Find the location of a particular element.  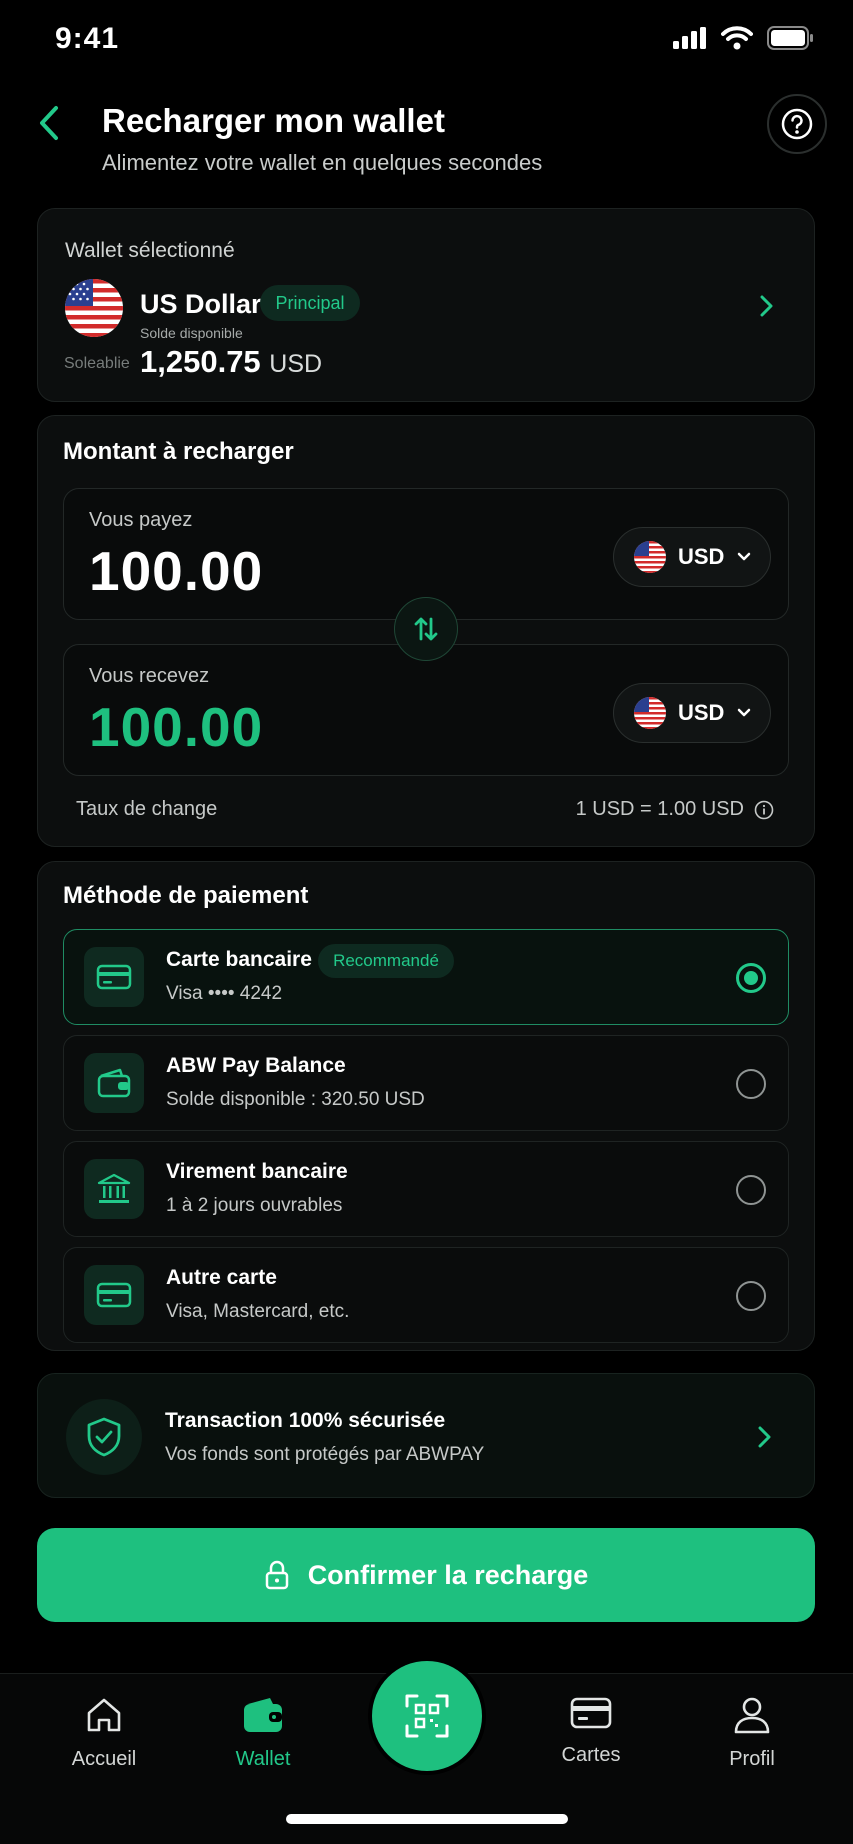

status-time: 9:41 is located at coordinates (87, 38).